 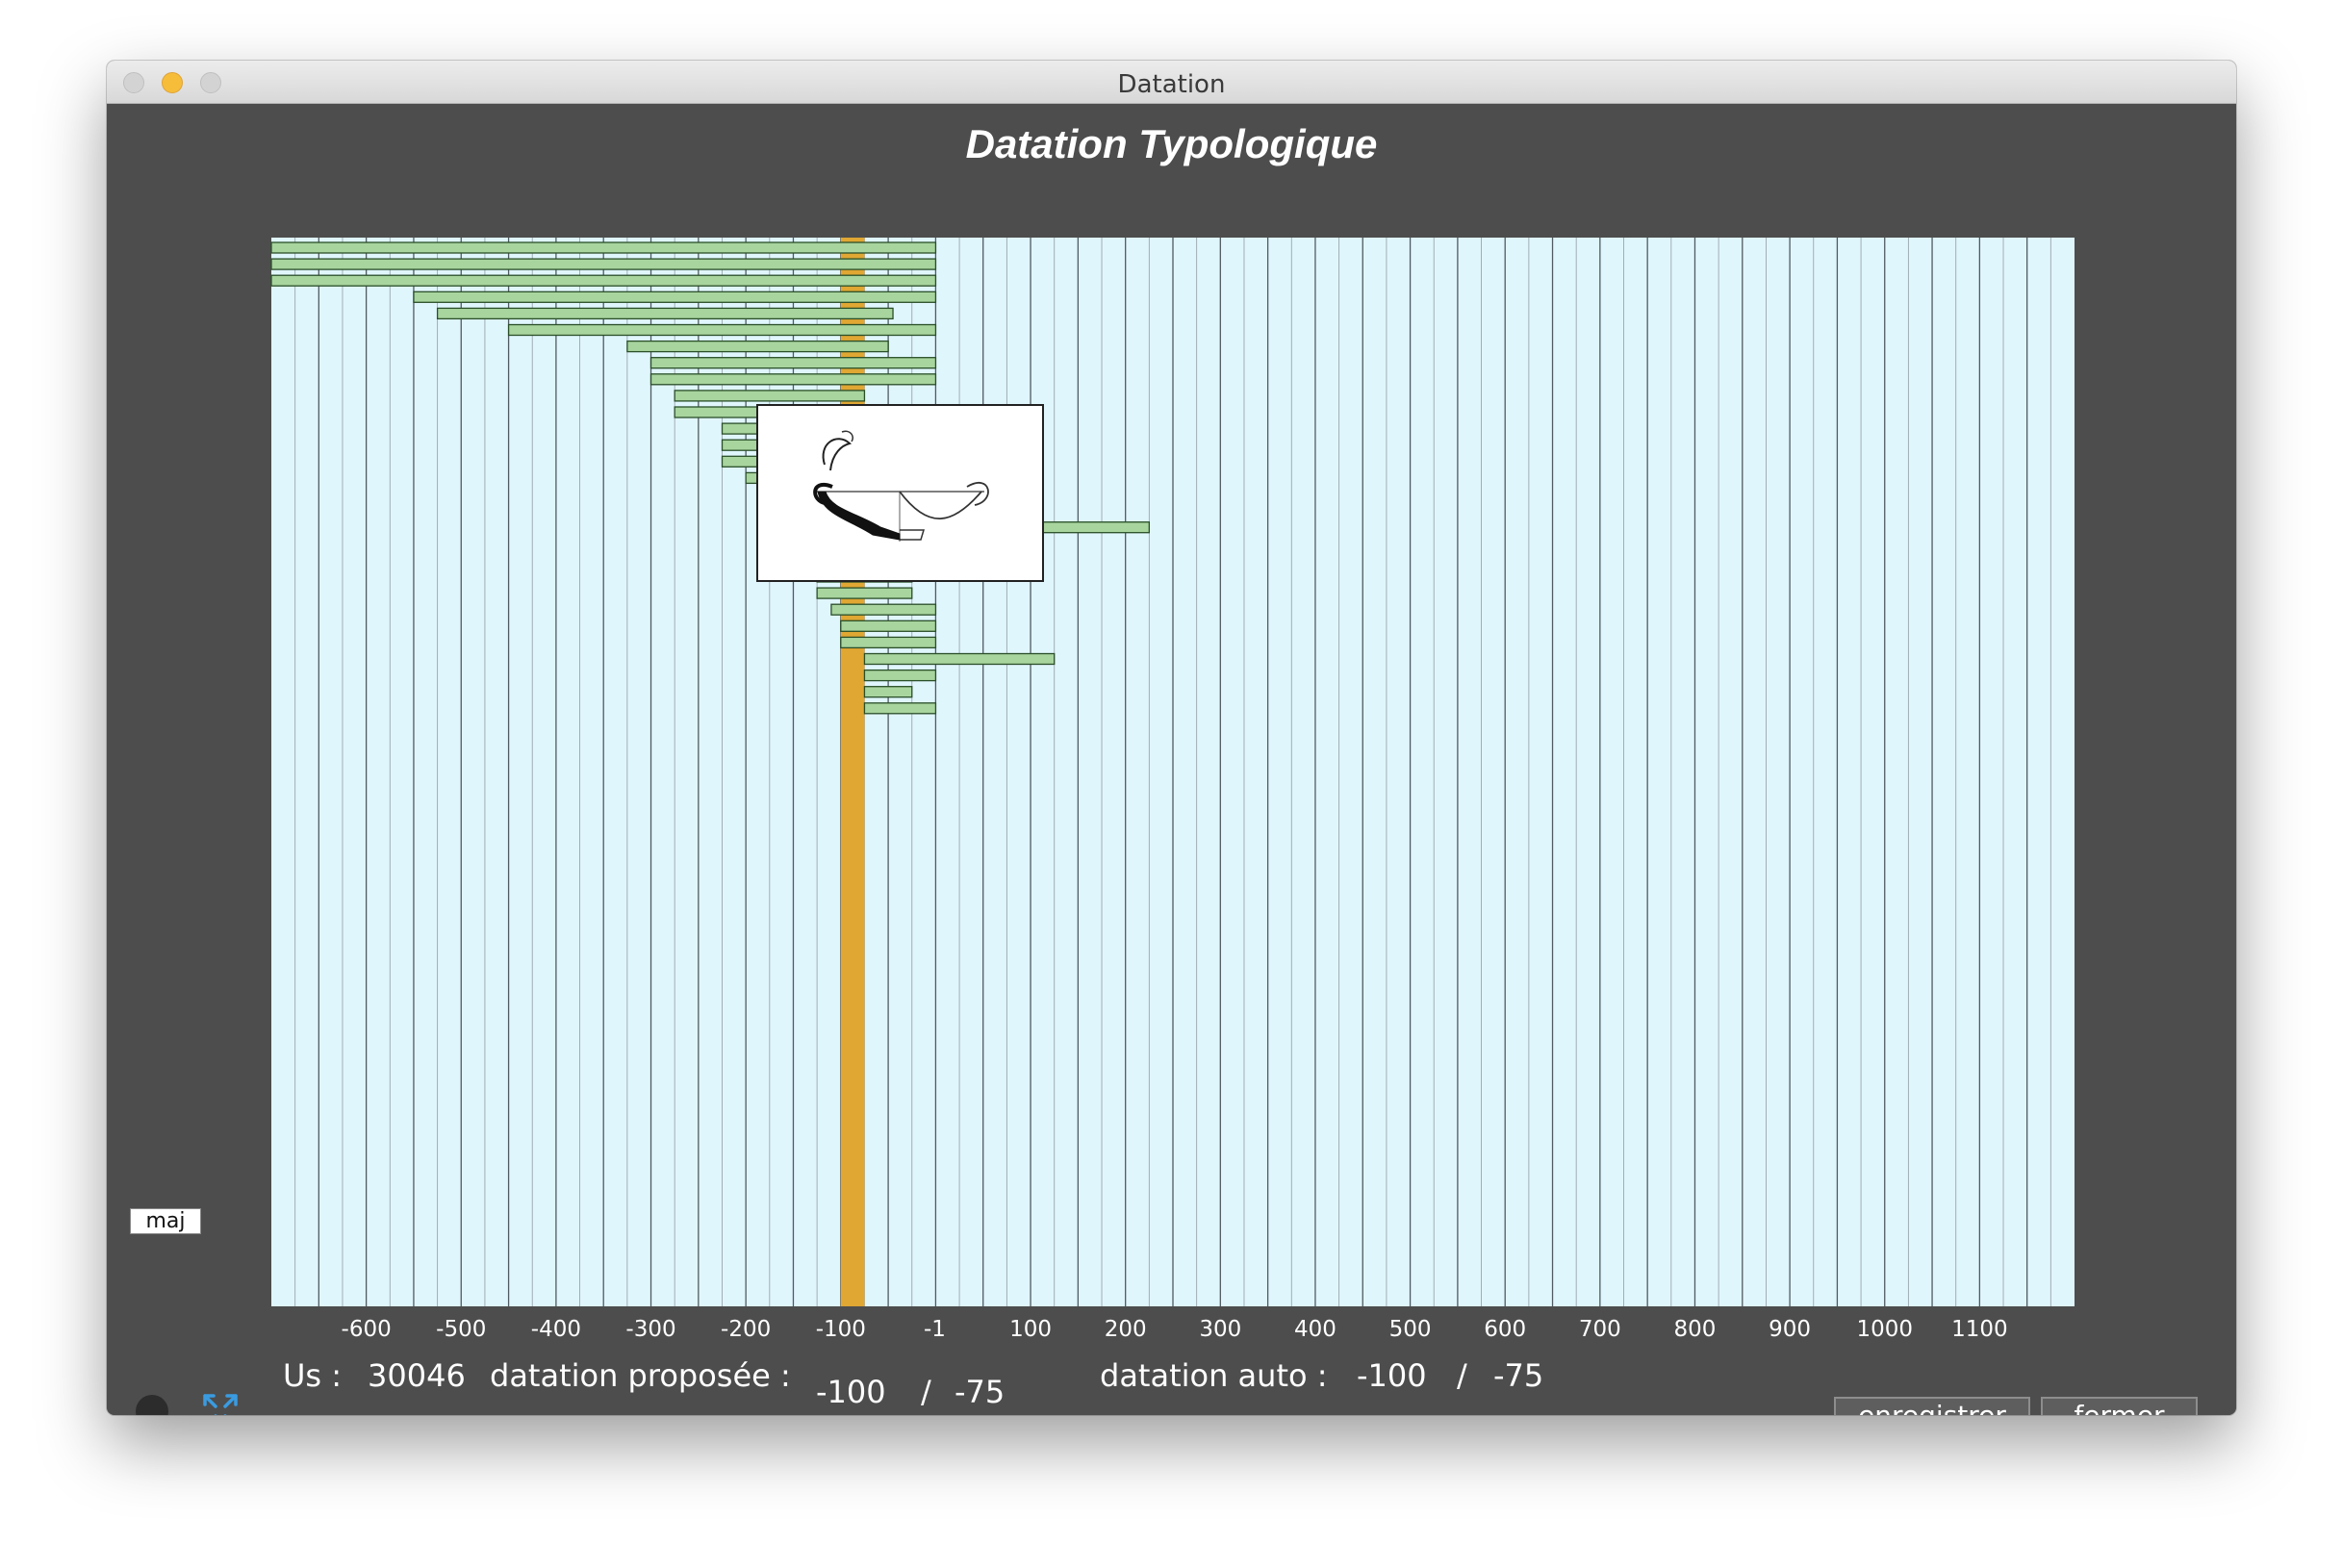 What do you see at coordinates (1410, 1329) in the screenshot?
I see `x-tick-label: 500` at bounding box center [1410, 1329].